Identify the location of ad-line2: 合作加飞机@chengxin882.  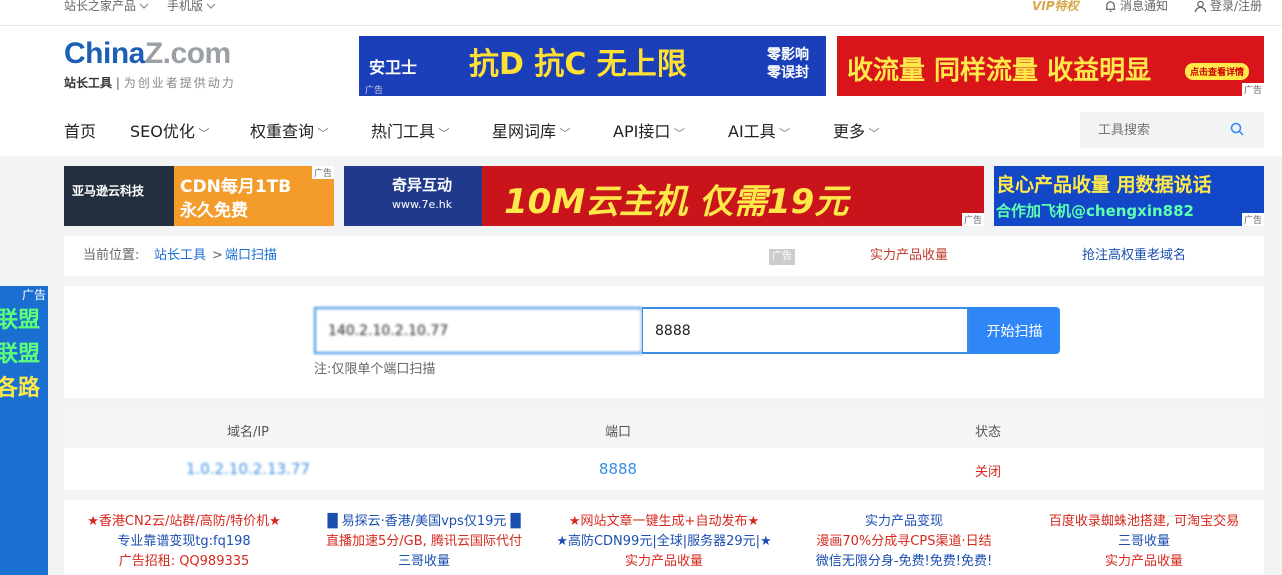
(1095, 211).